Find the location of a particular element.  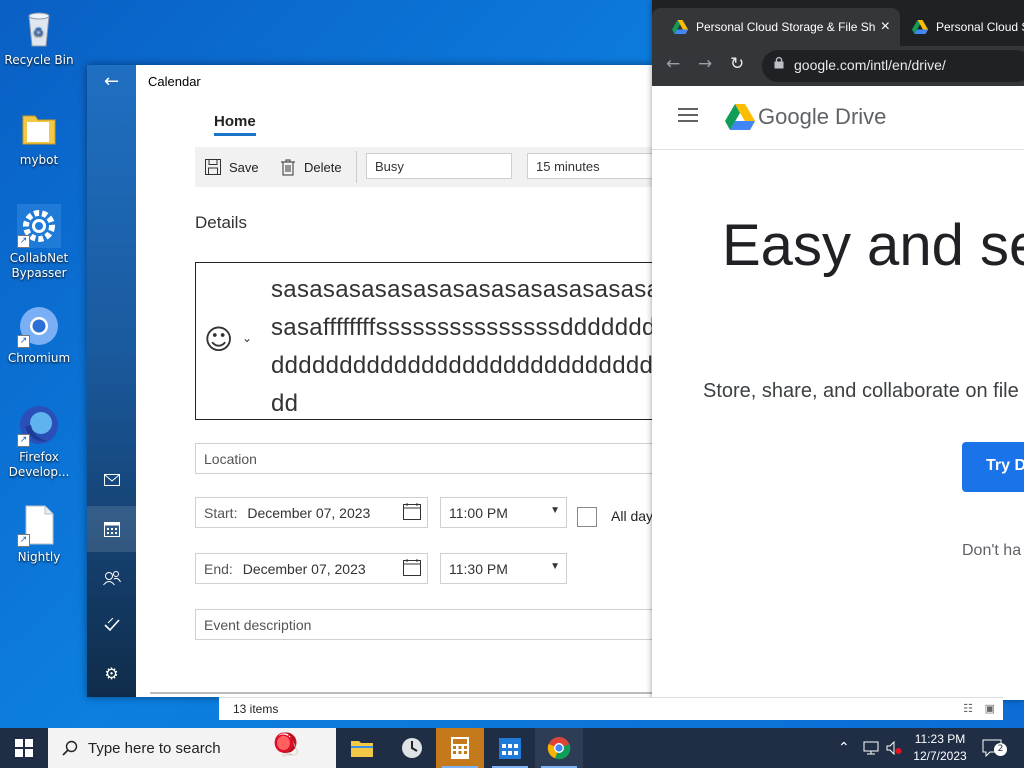

taskbar-search: Type here to search 🪀 is located at coordinates (192, 748).